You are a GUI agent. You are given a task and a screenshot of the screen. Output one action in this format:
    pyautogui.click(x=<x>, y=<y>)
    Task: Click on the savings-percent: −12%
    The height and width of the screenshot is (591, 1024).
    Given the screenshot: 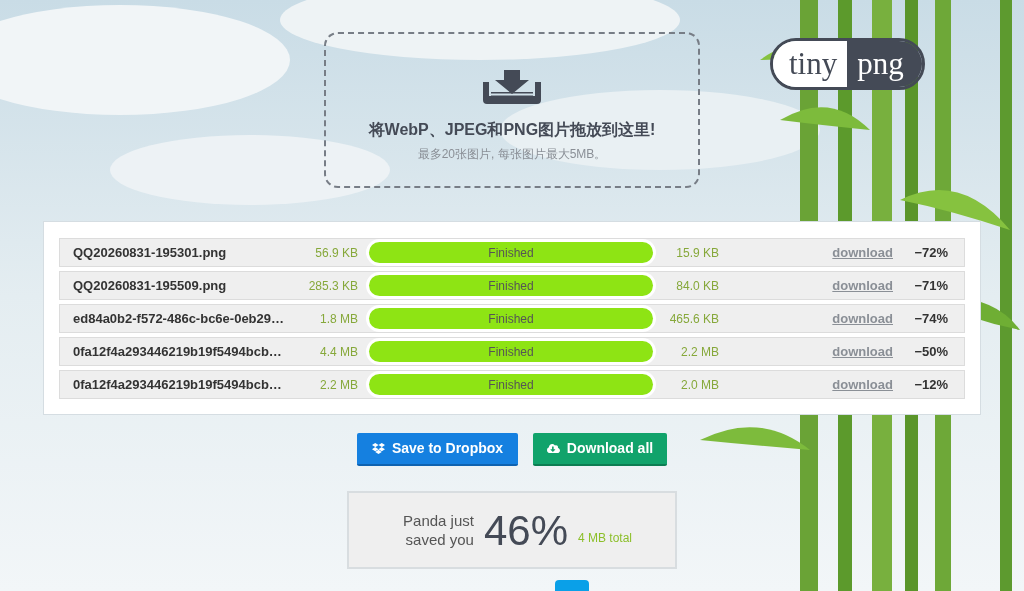 What is the action you would take?
    pyautogui.click(x=930, y=384)
    